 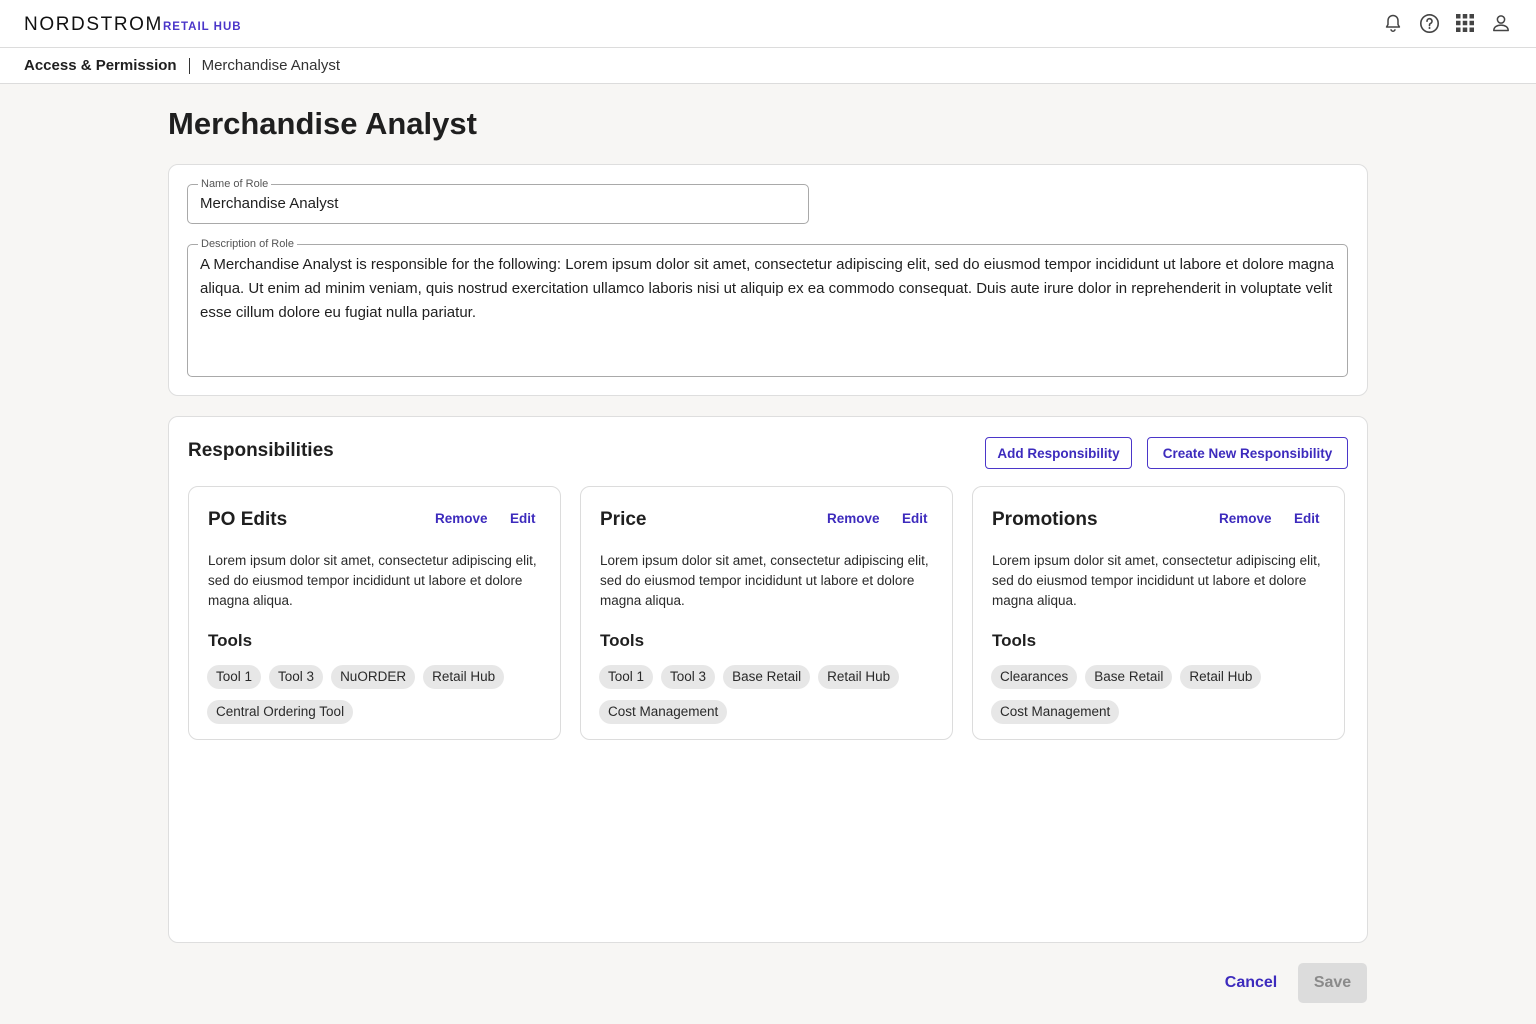 What do you see at coordinates (235, 184) in the screenshot?
I see `role-name-label: Name of Role` at bounding box center [235, 184].